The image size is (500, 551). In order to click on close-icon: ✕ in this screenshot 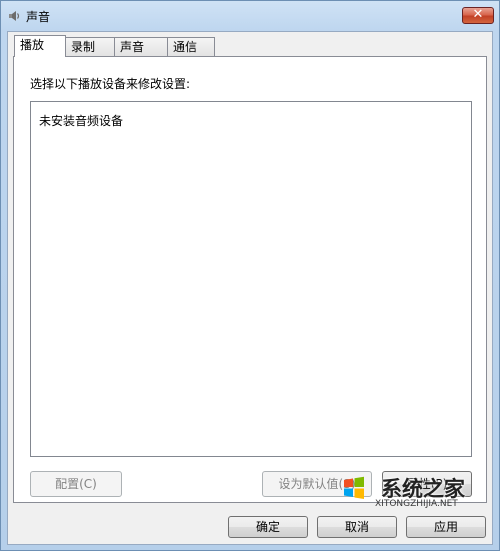, I will do `click(478, 14)`.